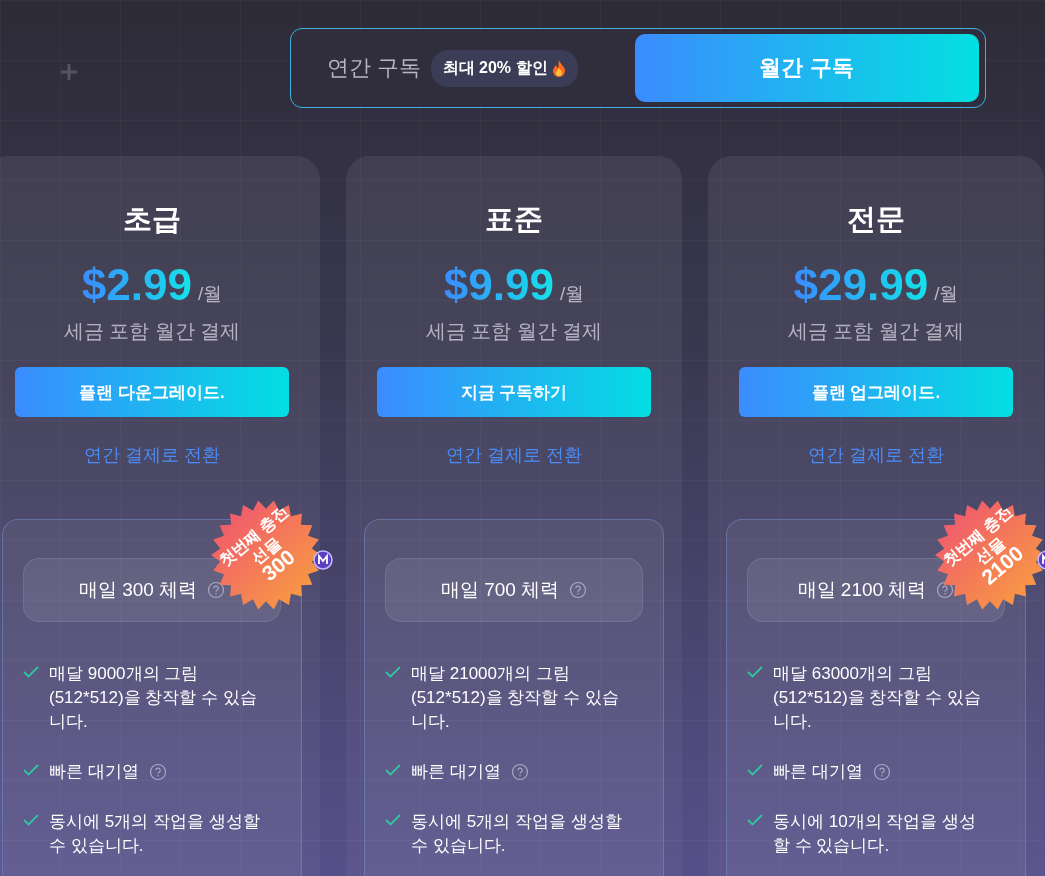  I want to click on discount-badge: 최대 20% 할인, so click(504, 68).